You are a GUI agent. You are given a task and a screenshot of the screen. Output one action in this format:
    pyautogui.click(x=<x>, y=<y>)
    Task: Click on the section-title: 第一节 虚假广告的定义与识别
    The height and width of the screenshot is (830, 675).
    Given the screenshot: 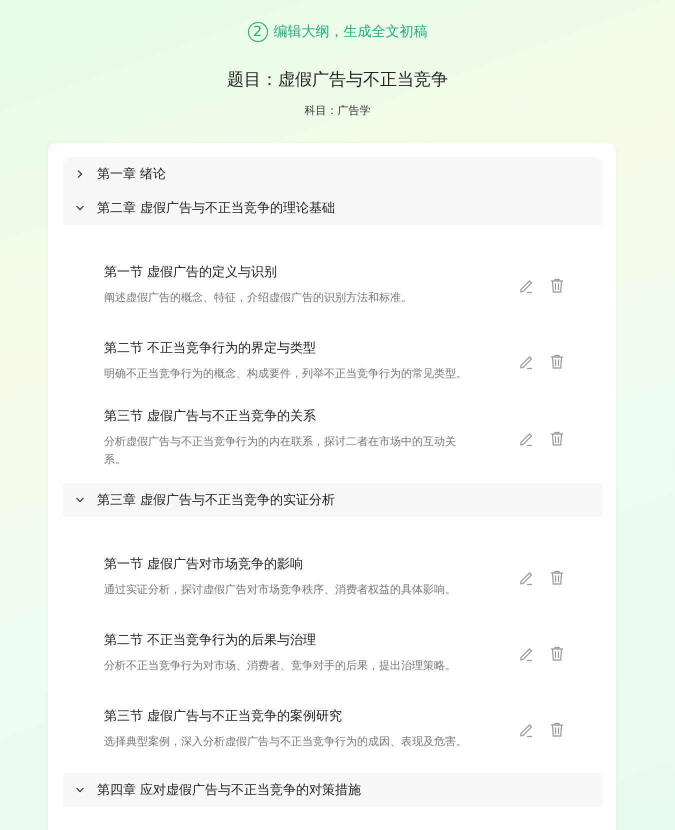 What is the action you would take?
    pyautogui.click(x=191, y=273)
    